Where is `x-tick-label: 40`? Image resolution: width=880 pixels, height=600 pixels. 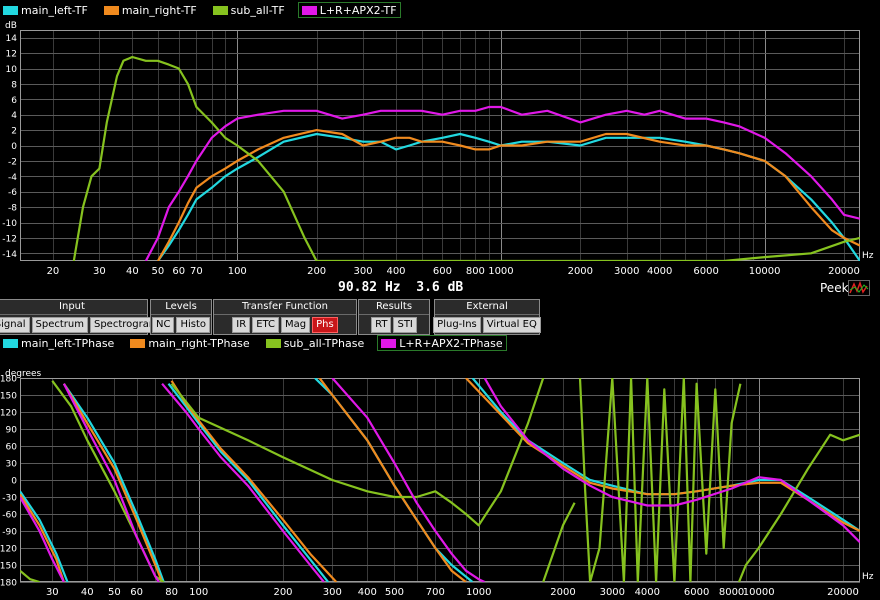 x-tick-label: 40 is located at coordinates (132, 271).